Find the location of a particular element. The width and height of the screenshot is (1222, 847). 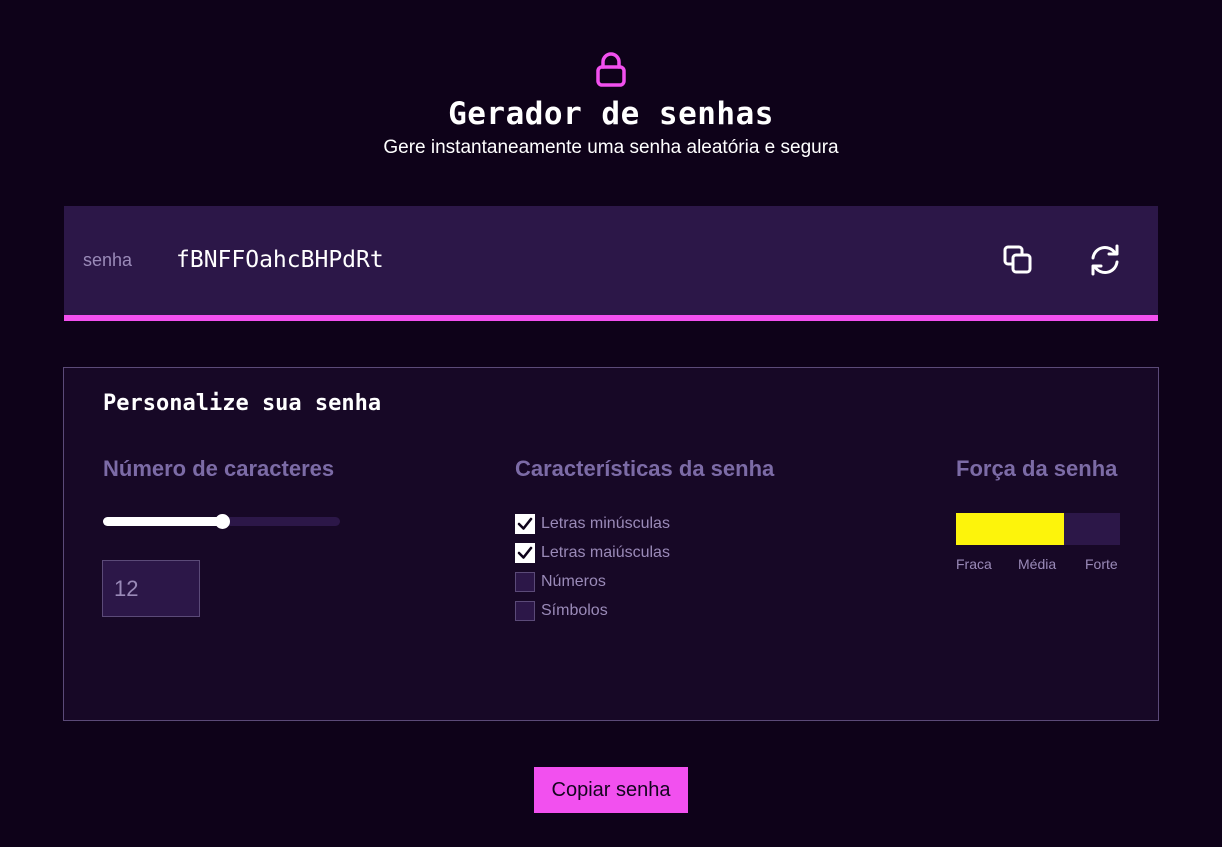

numbers-checkbox is located at coordinates (525, 582).